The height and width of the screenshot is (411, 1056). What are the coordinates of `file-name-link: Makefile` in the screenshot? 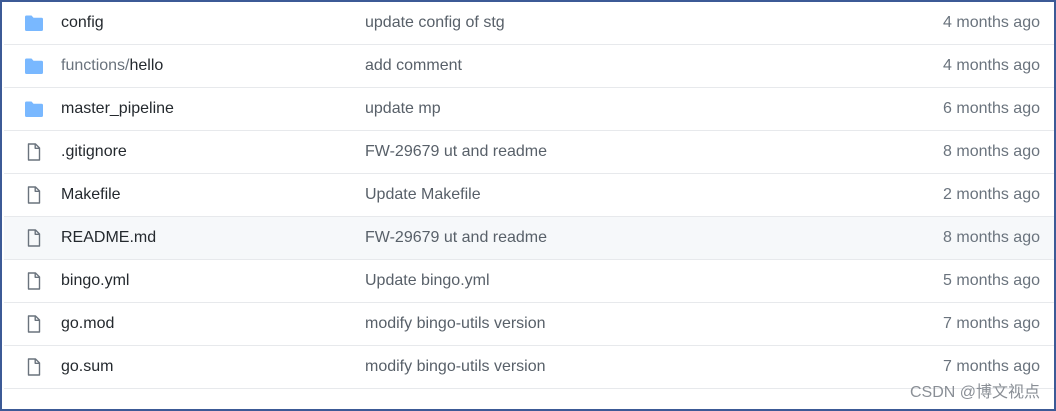 It's located at (91, 195).